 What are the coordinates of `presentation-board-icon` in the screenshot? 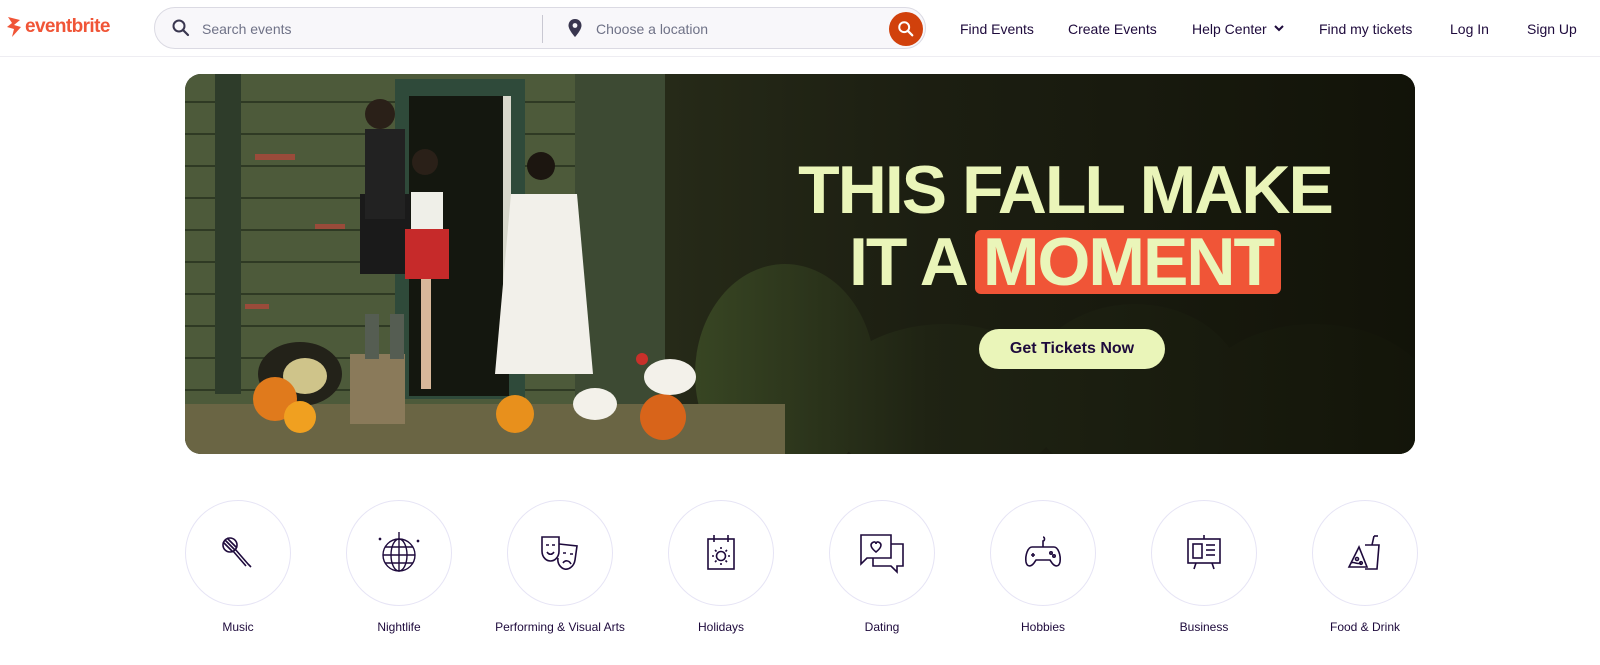 It's located at (1204, 552).